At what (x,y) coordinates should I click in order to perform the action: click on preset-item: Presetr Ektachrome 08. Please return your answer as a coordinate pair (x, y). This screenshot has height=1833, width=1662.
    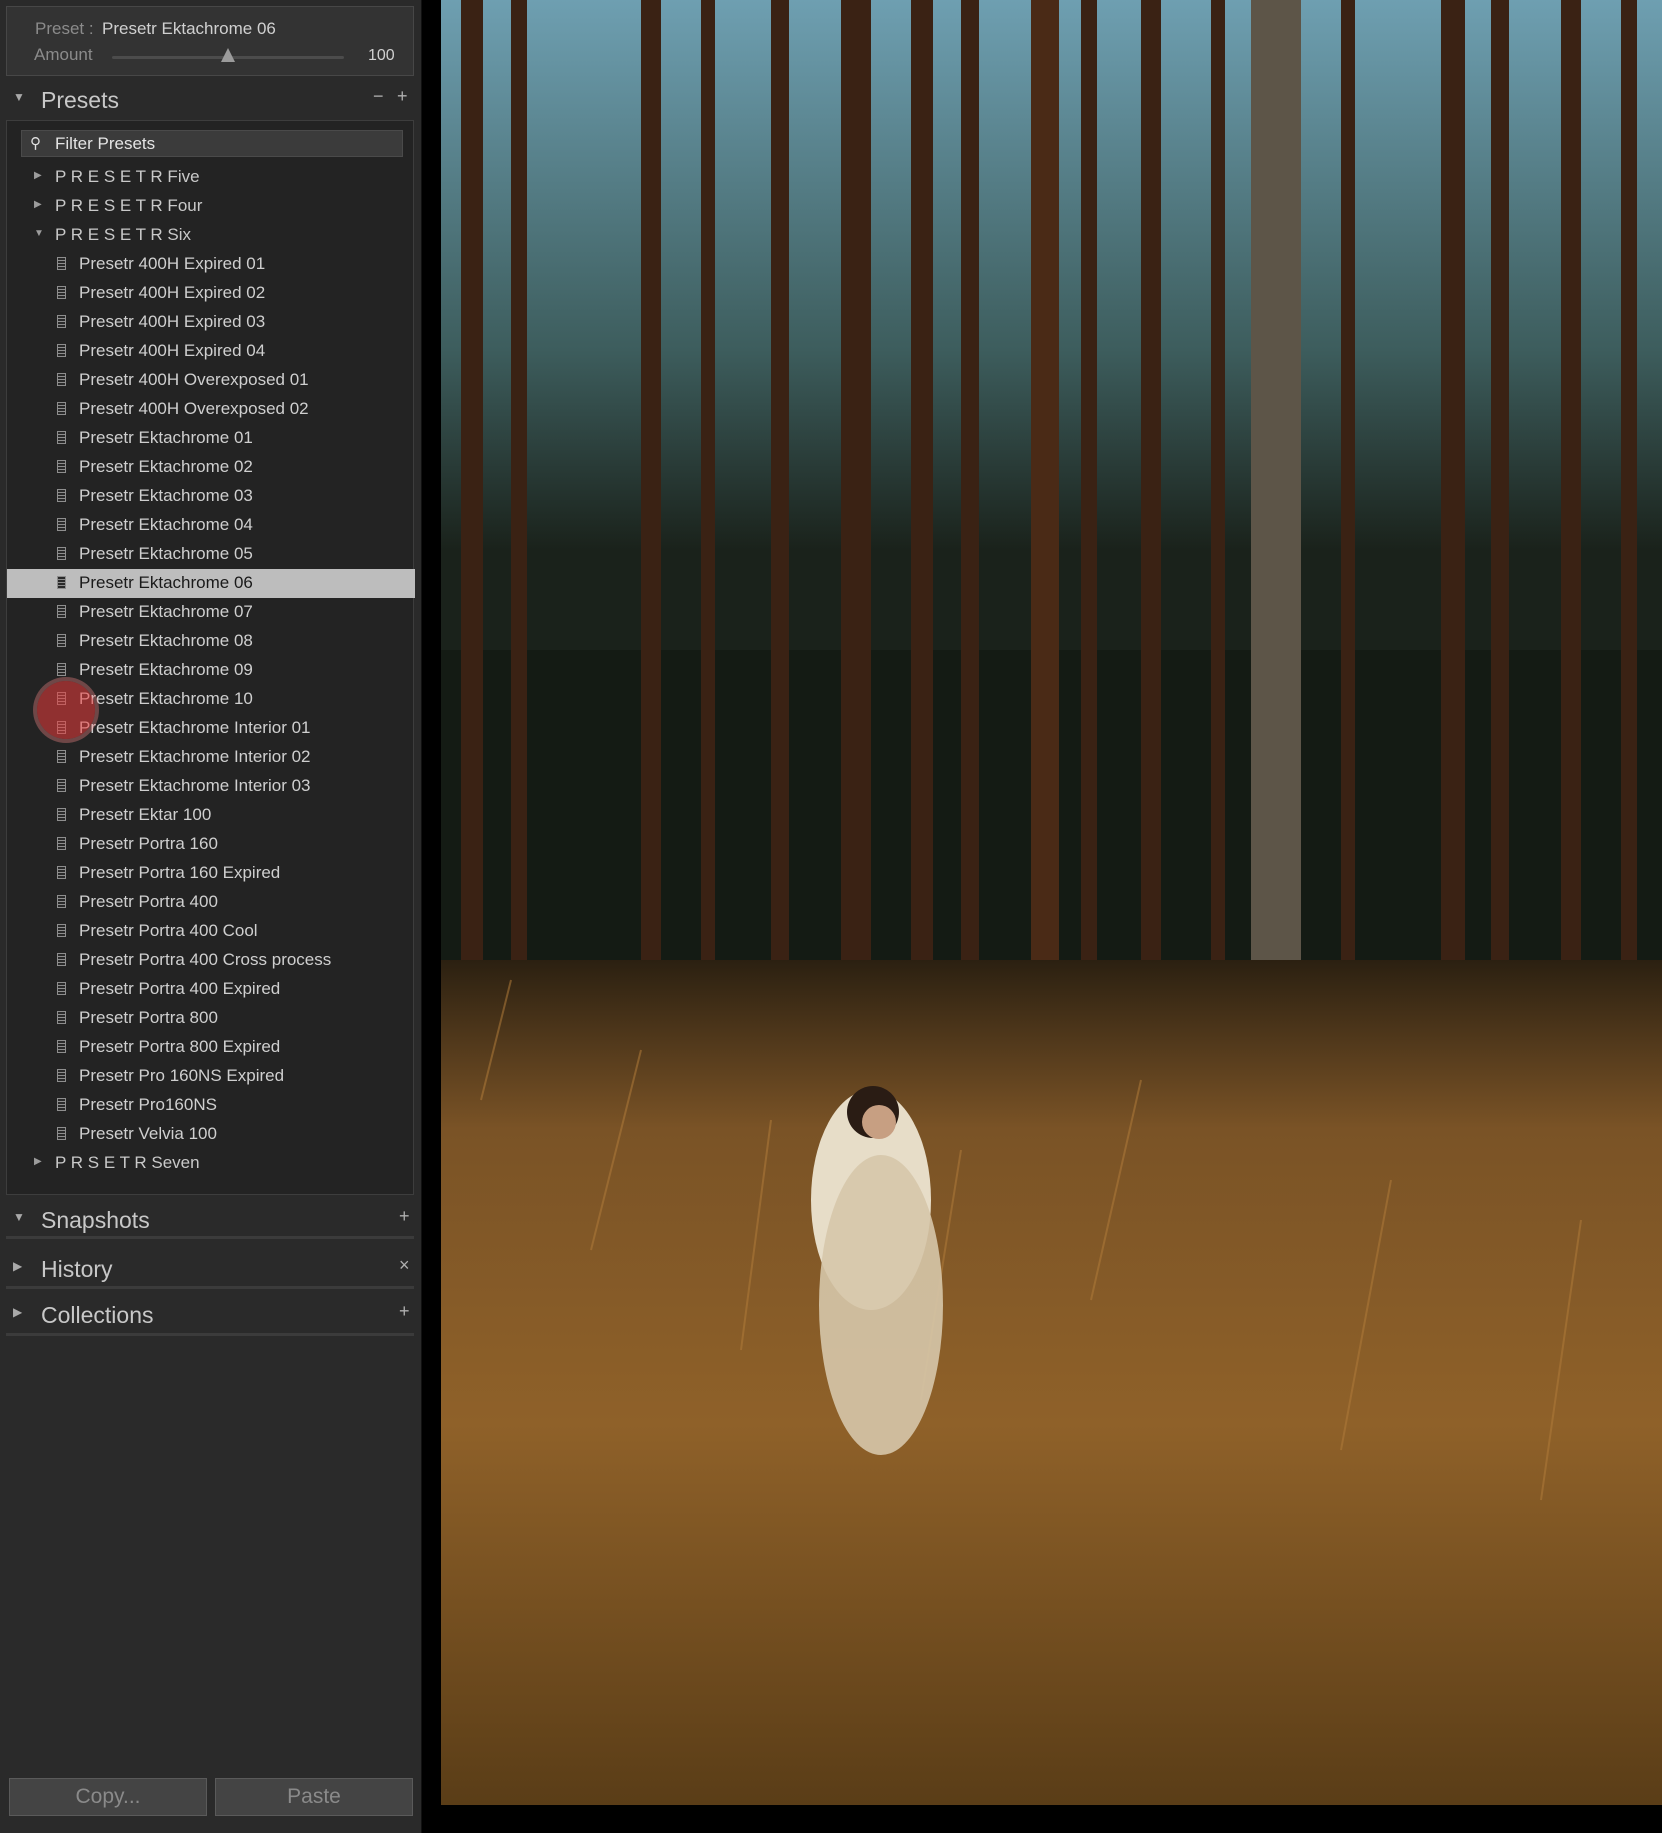
    Looking at the image, I should click on (211, 641).